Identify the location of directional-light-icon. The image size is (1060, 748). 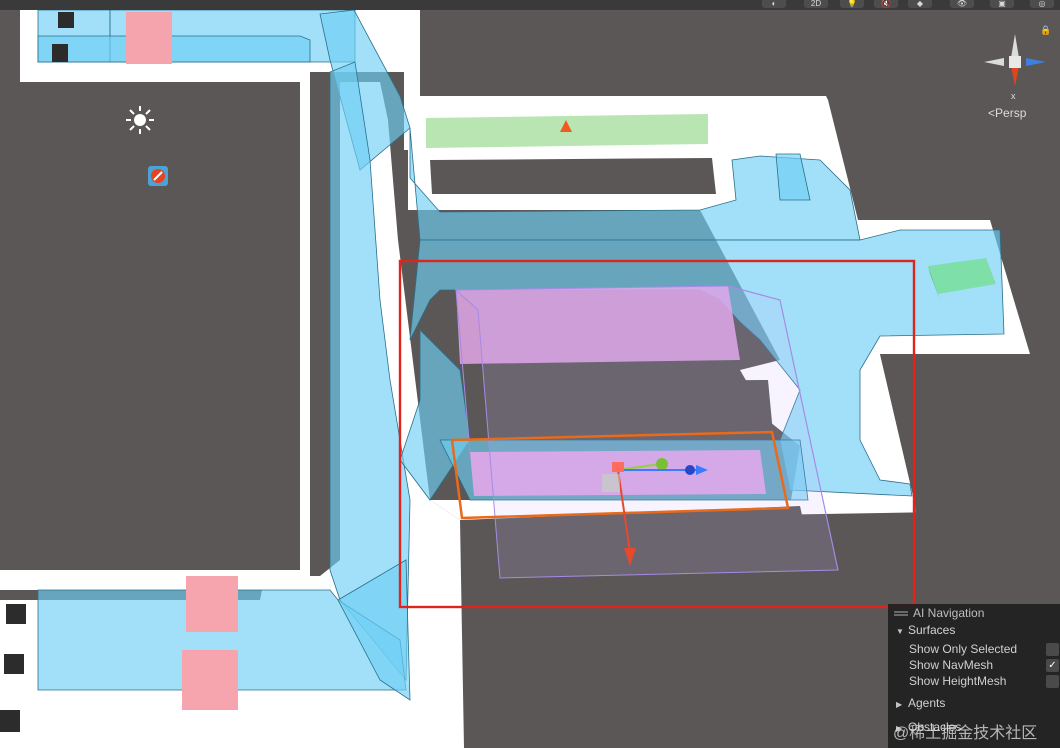
(140, 120).